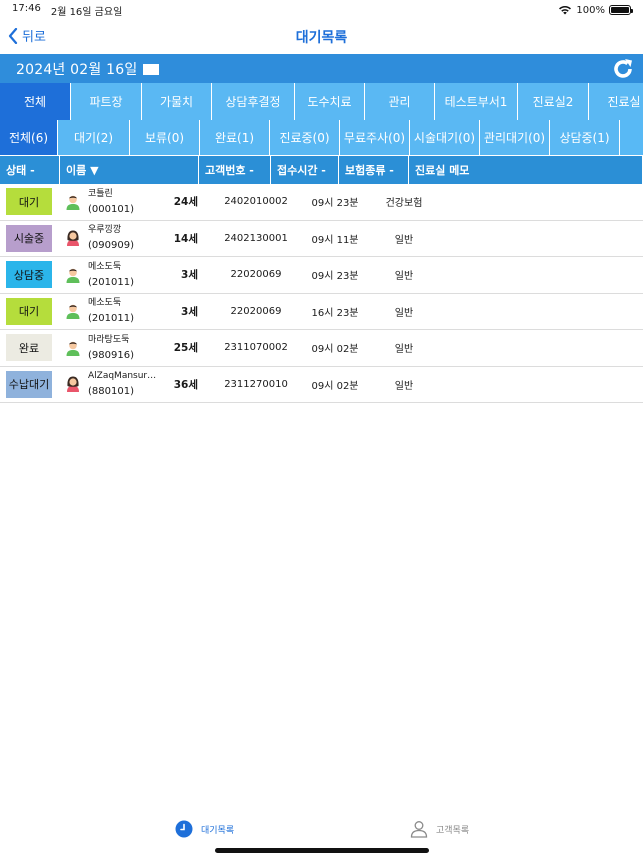 The width and height of the screenshot is (643, 858). I want to click on department-tab: 상담후결정, so click(253, 101).